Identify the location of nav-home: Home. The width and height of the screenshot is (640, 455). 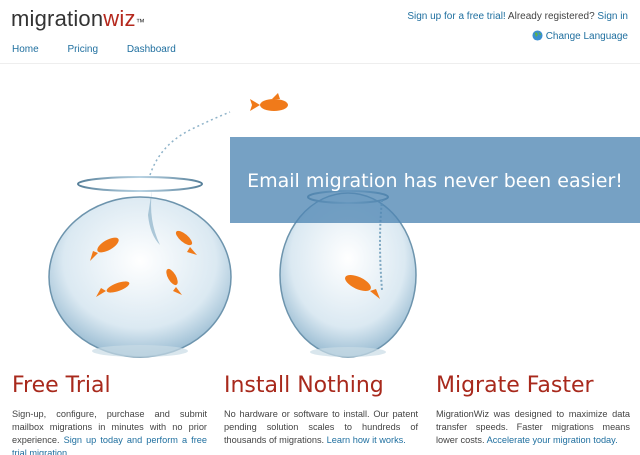
(25, 49).